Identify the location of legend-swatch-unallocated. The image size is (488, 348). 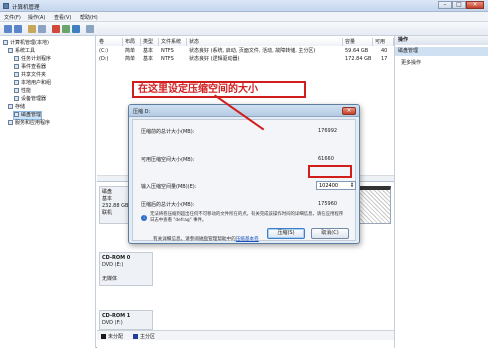
(103, 336).